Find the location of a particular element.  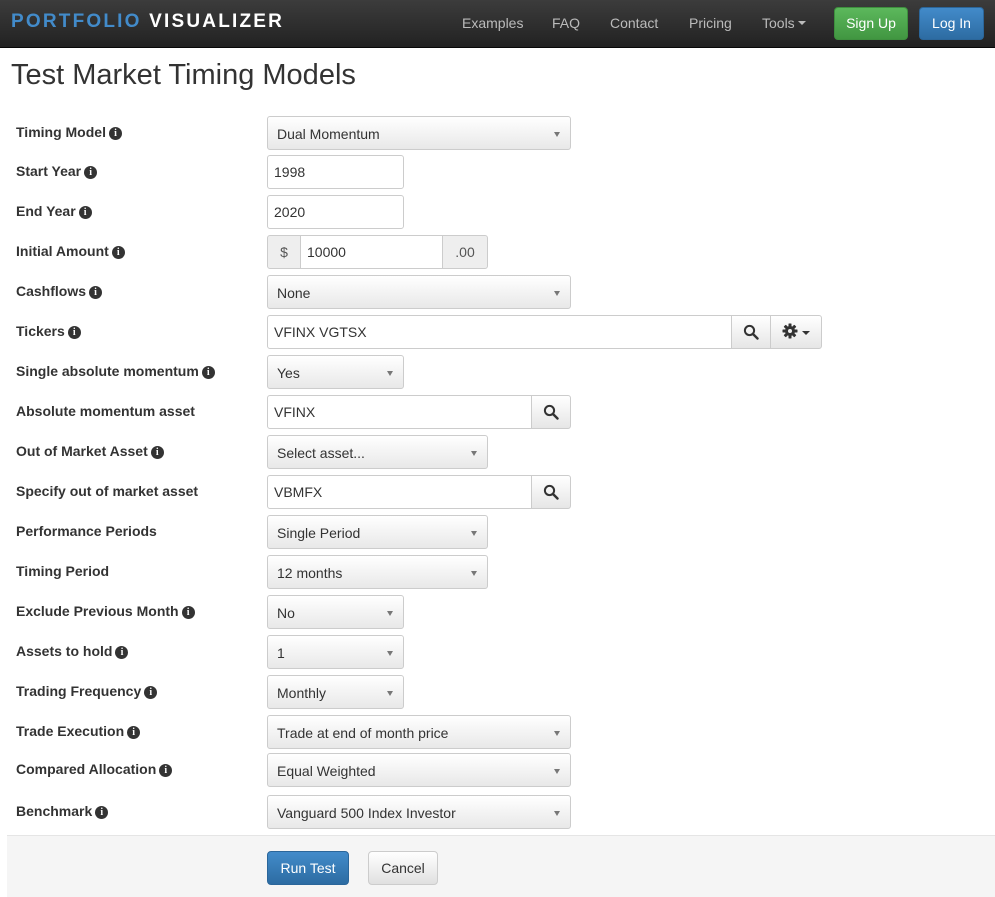

trade-execution-value: Trade at end of month price is located at coordinates (363, 733).